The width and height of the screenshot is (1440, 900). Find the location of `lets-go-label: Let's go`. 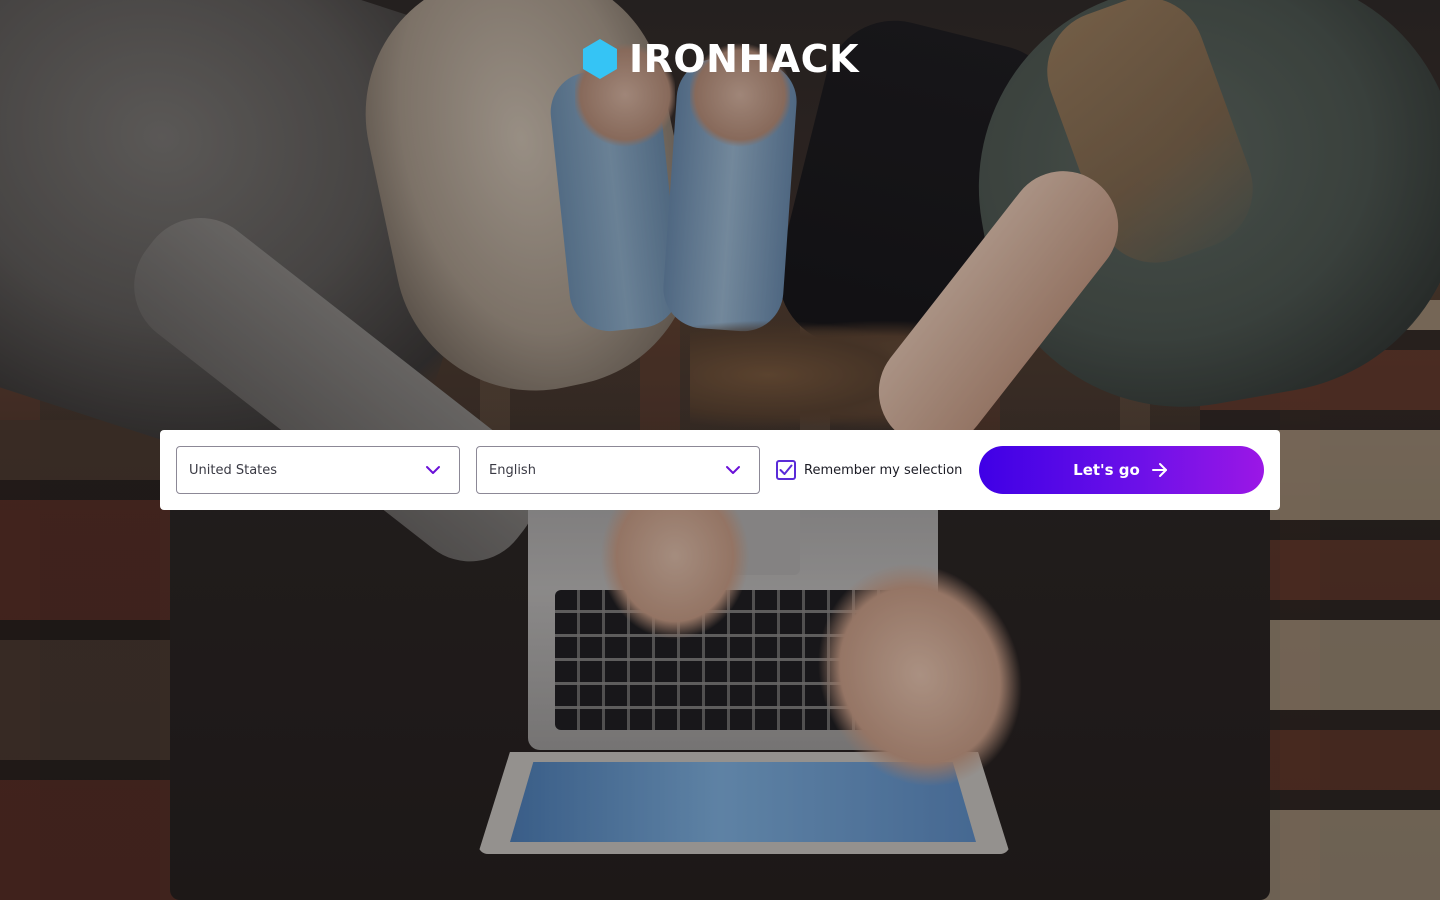

lets-go-label: Let's go is located at coordinates (1106, 470).